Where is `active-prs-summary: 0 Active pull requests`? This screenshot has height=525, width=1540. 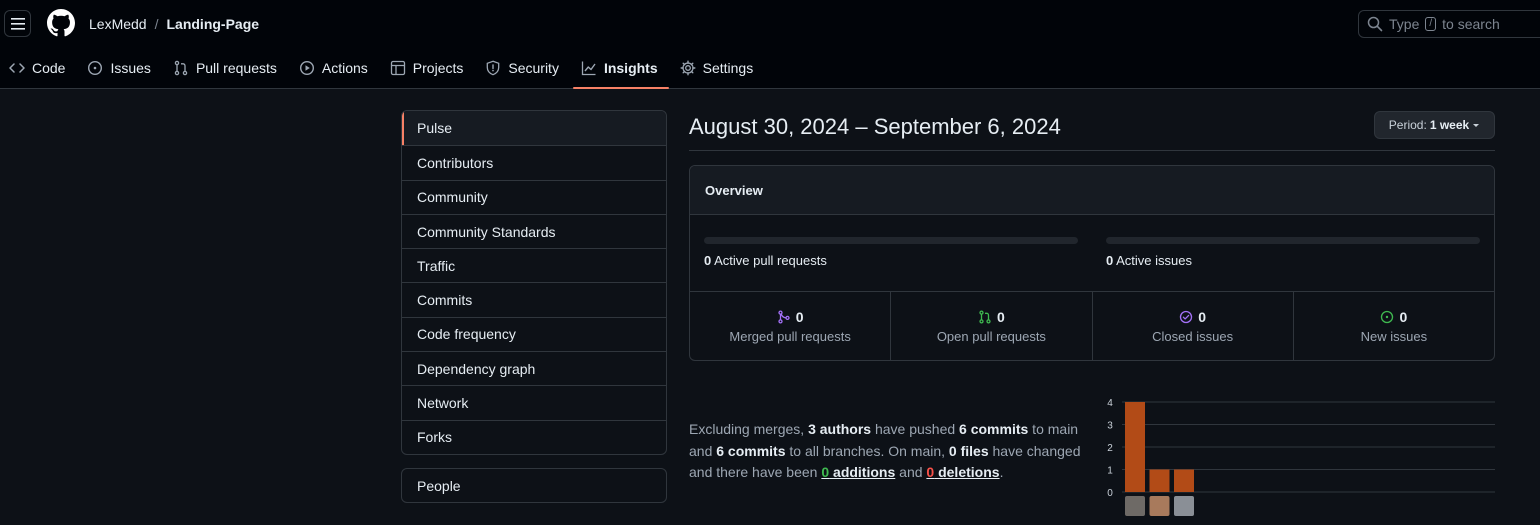 active-prs-summary: 0 Active pull requests is located at coordinates (765, 260).